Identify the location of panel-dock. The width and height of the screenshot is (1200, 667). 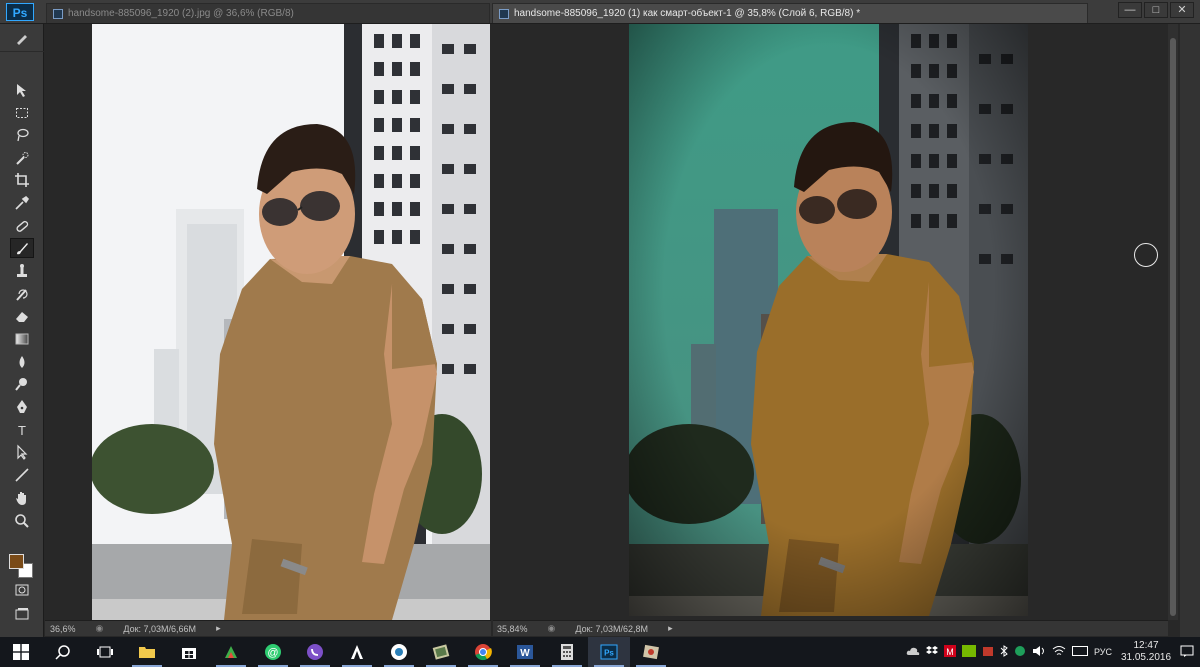
(1190, 331).